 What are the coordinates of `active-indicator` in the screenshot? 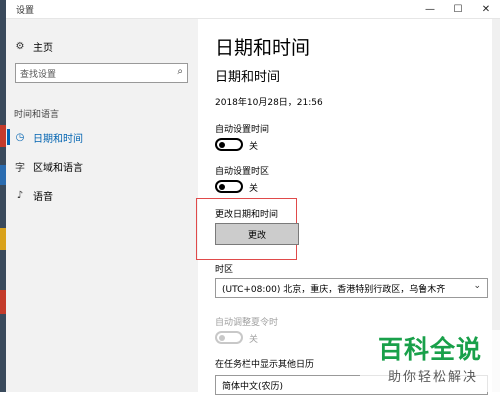 It's located at (8, 137).